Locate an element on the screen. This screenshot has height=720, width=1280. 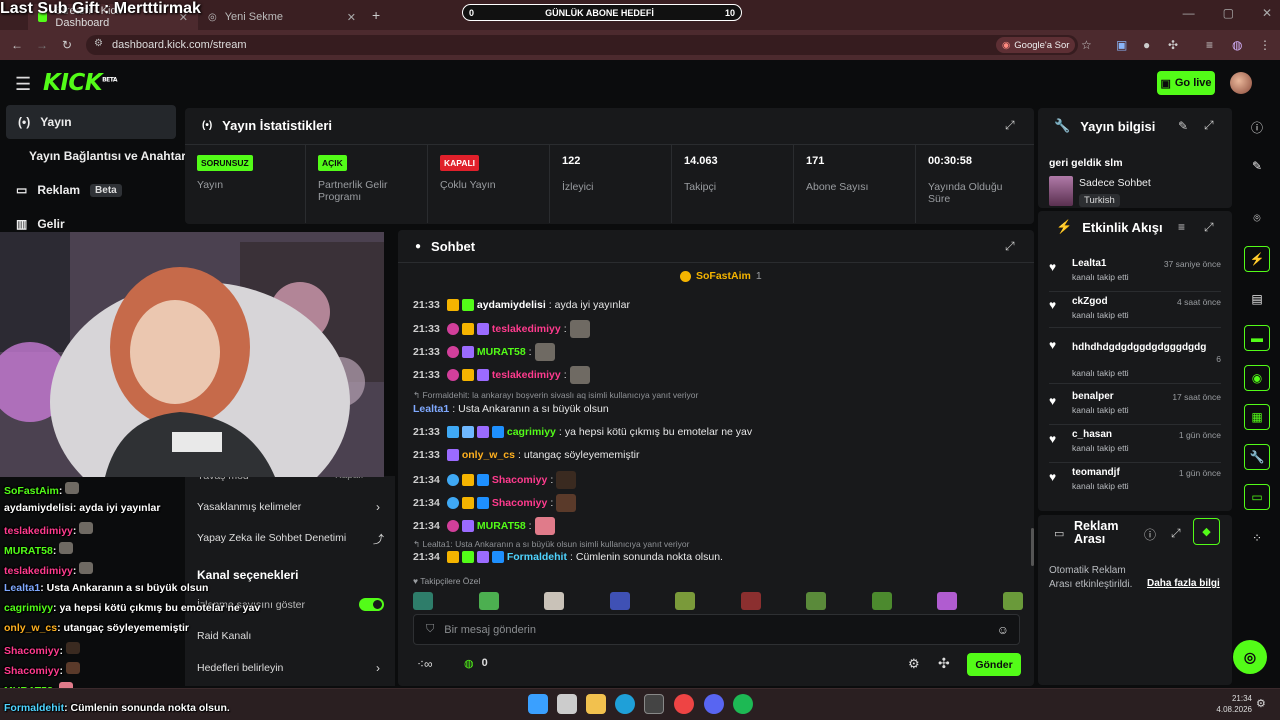
ask-google-button: ◉ Google'a Sor is located at coordinates (1036, 45).